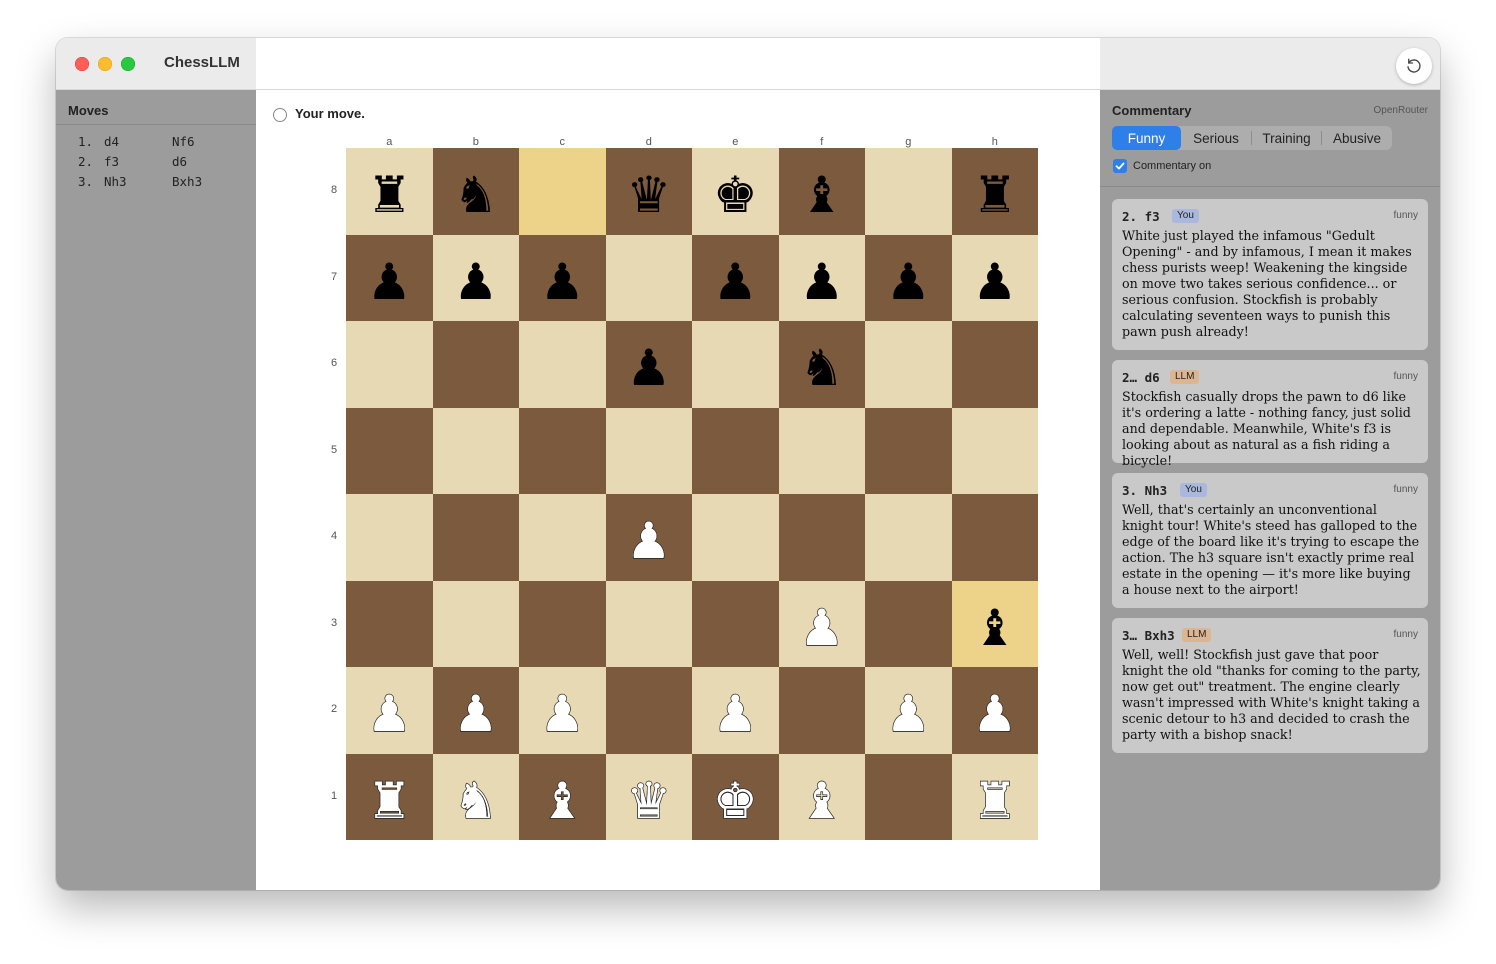 This screenshot has width=1496, height=964. Describe the element at coordinates (735, 623) in the screenshot. I see `square-e3` at that location.